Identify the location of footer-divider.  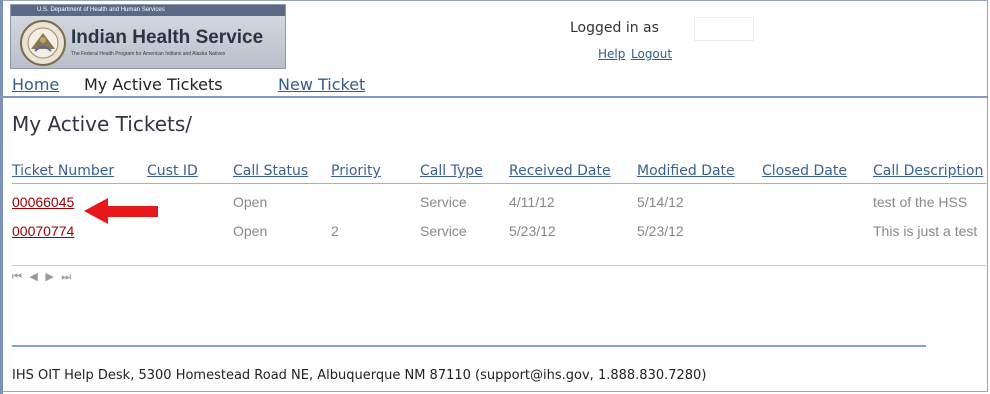
(469, 346).